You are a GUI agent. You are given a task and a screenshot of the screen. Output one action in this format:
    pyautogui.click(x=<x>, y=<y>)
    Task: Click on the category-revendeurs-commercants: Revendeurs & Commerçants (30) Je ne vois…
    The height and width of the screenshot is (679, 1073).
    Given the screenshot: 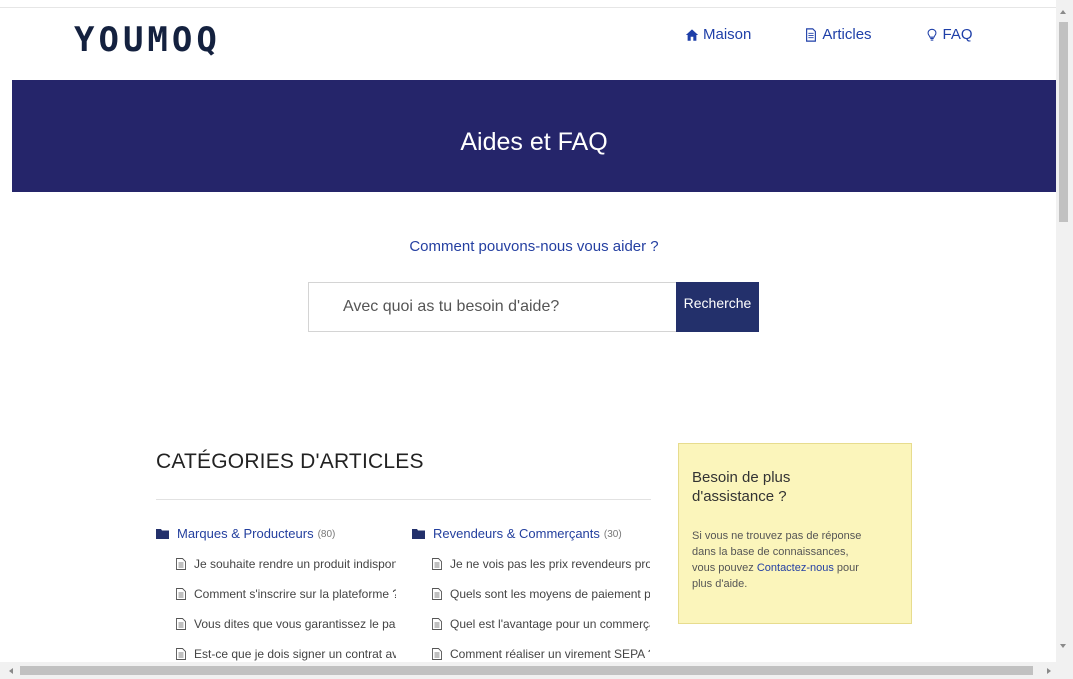 What is the action you would take?
    pyautogui.click(x=532, y=600)
    